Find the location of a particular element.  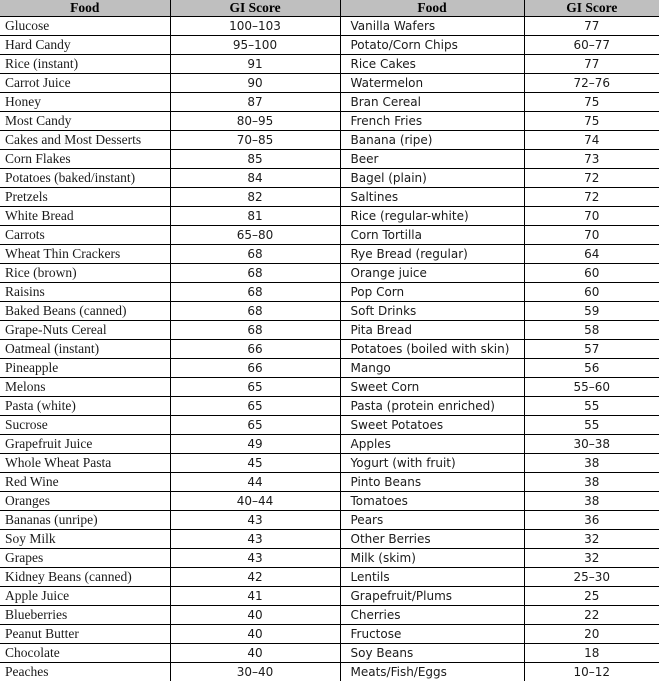

cell-food-right: Beer is located at coordinates (432, 159).